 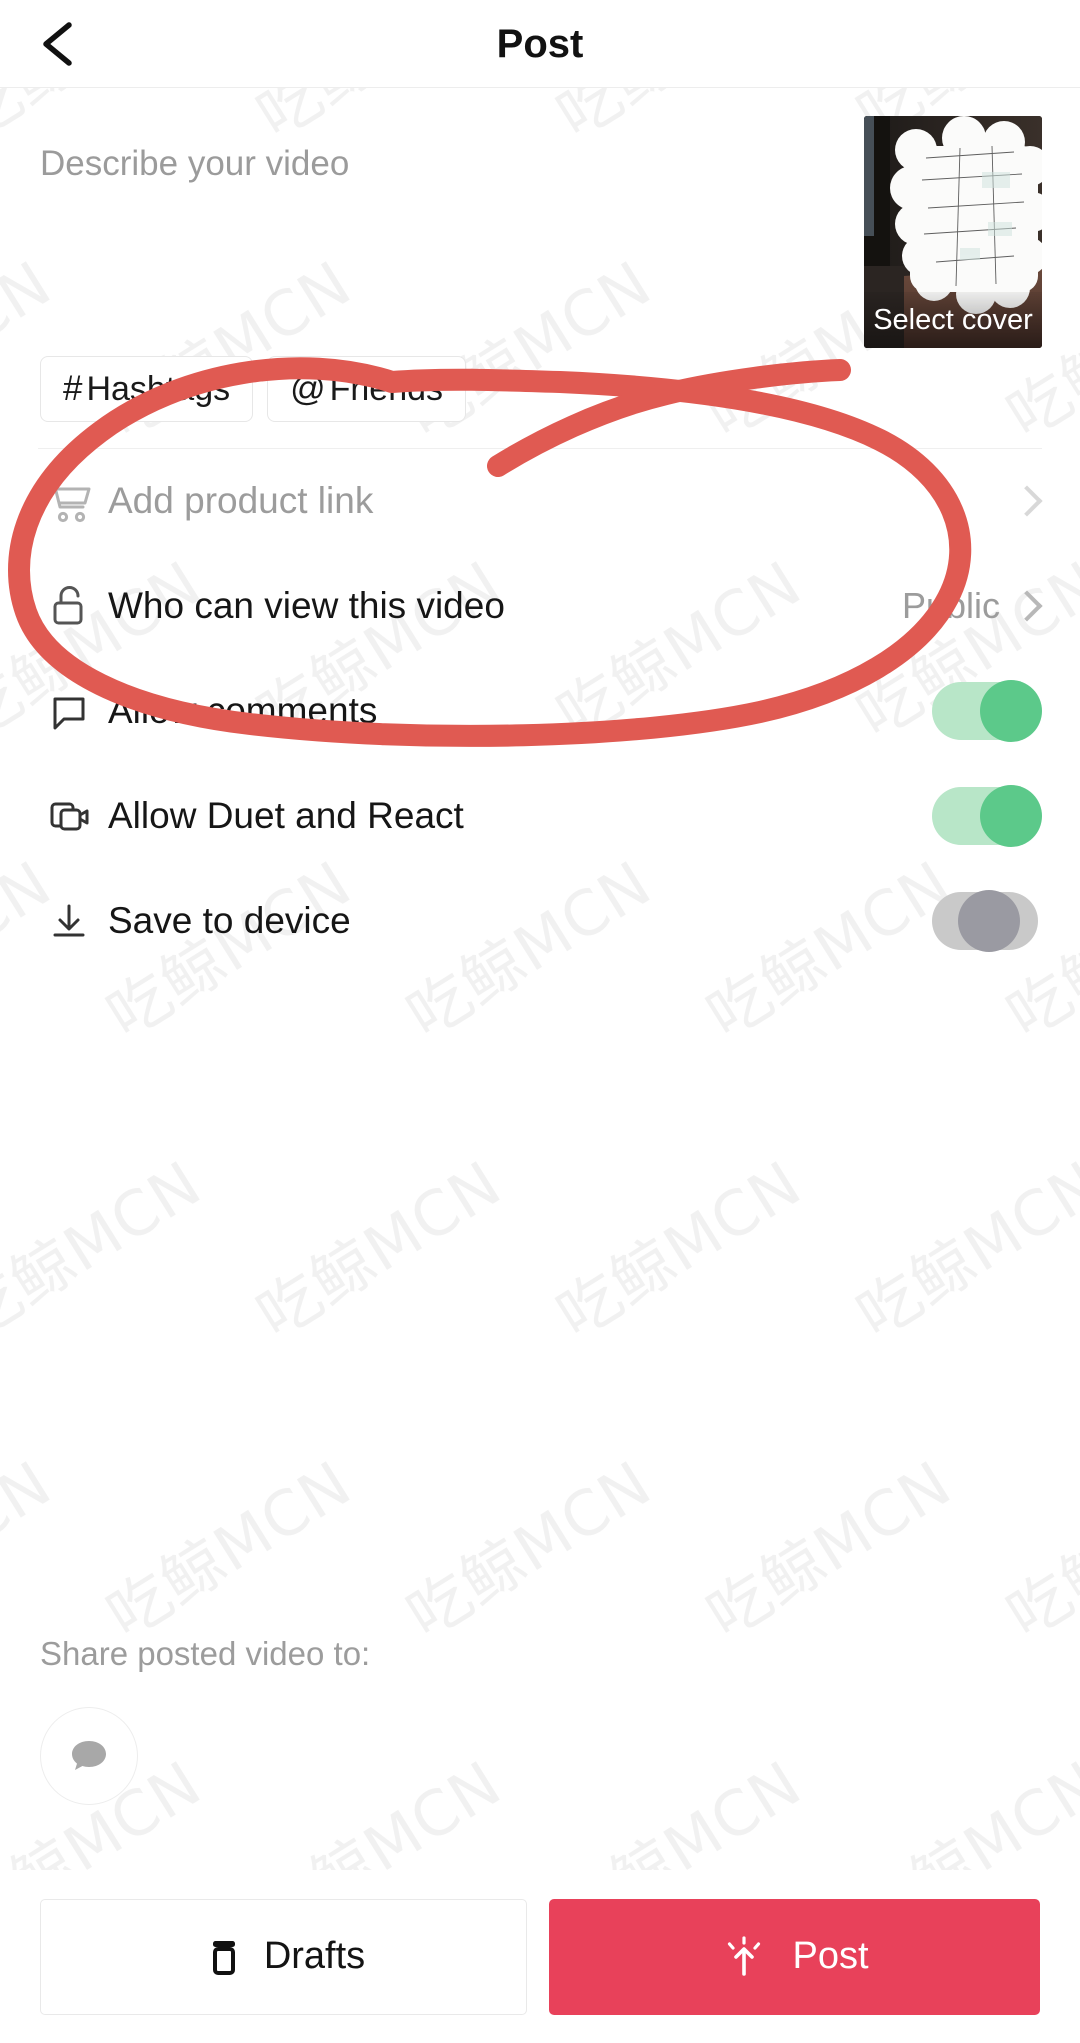 I want to click on drafts-label: Drafts, so click(x=314, y=1956).